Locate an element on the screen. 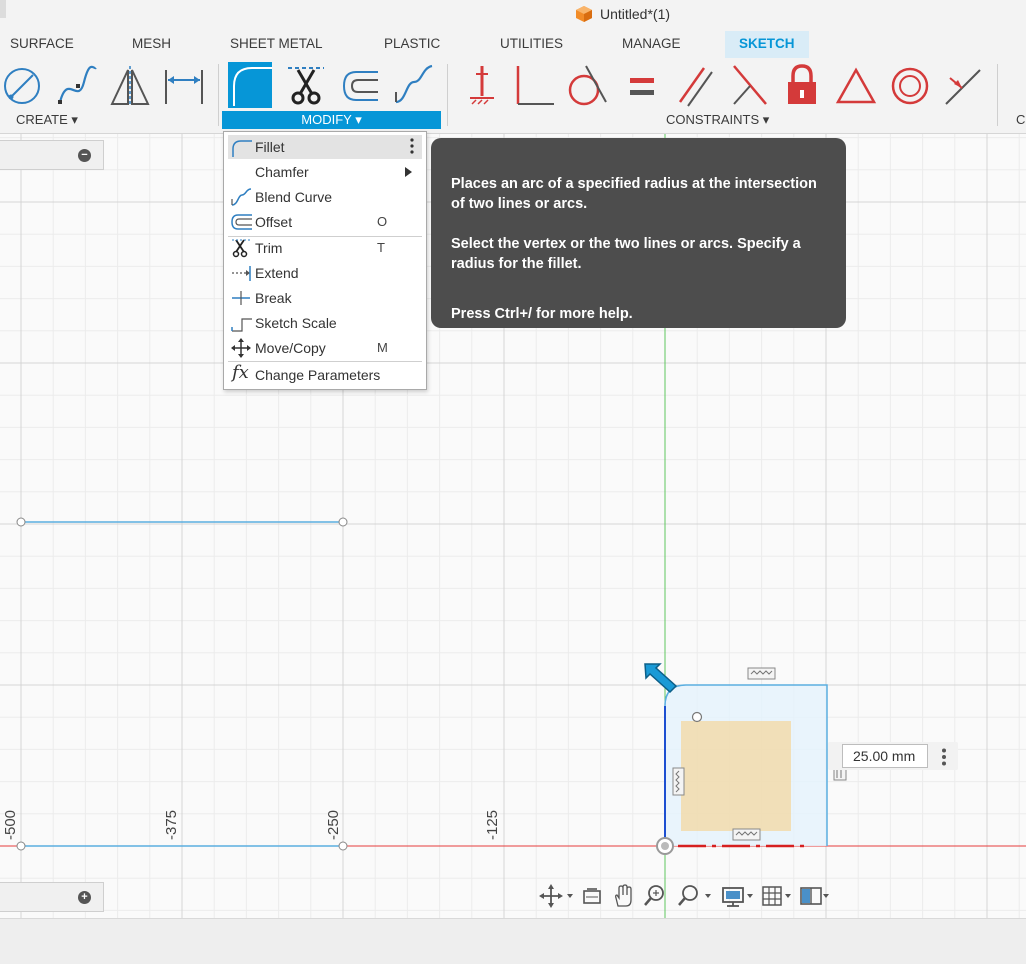 This screenshot has height=964, width=1026. fillet-radius-input is located at coordinates (885, 756).